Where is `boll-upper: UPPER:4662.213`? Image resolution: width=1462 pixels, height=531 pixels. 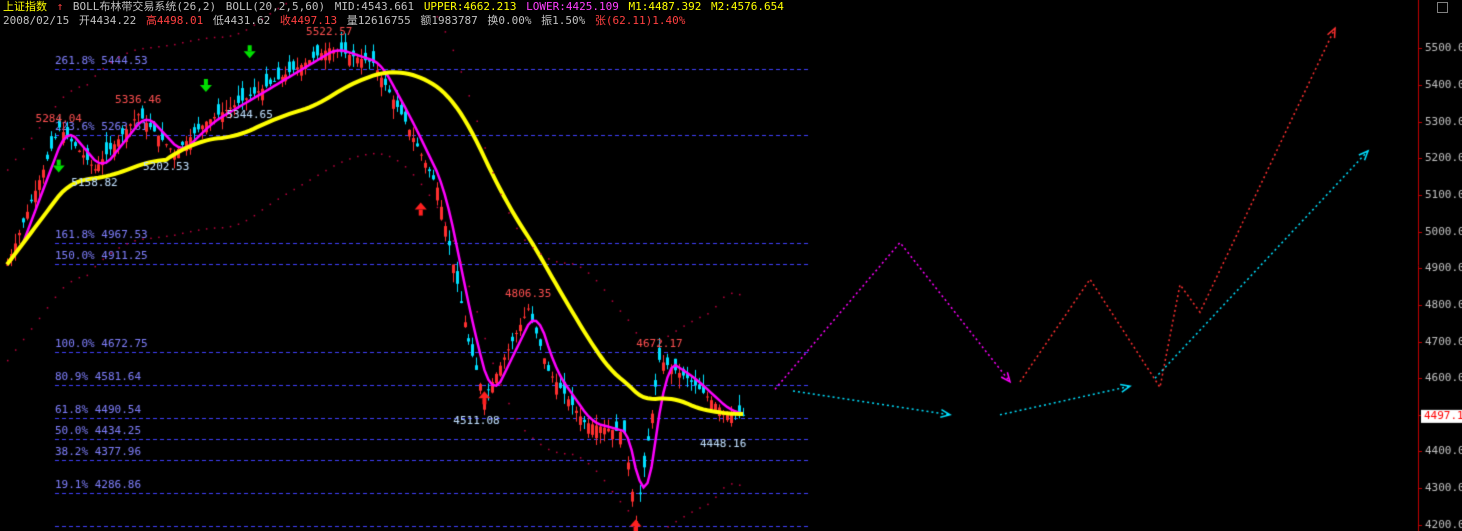
boll-upper: UPPER:4662.213 is located at coordinates (470, 6).